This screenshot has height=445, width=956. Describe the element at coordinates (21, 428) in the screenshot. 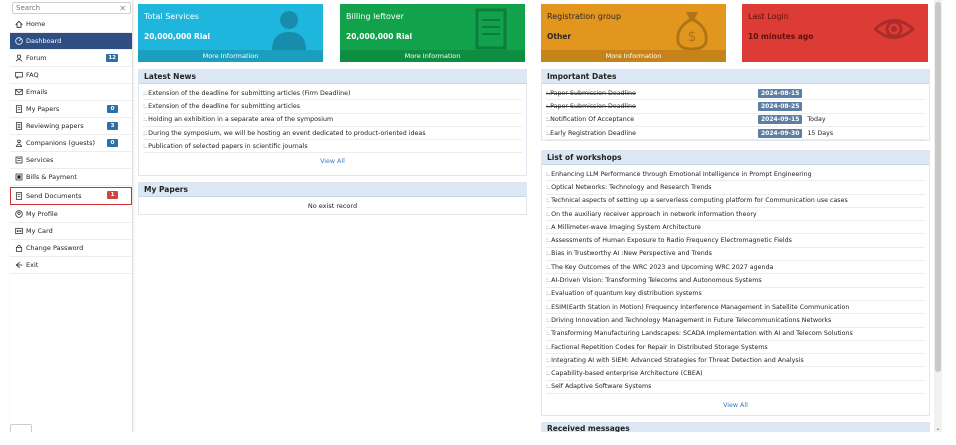

I see `sidebar-footer-tab` at that location.